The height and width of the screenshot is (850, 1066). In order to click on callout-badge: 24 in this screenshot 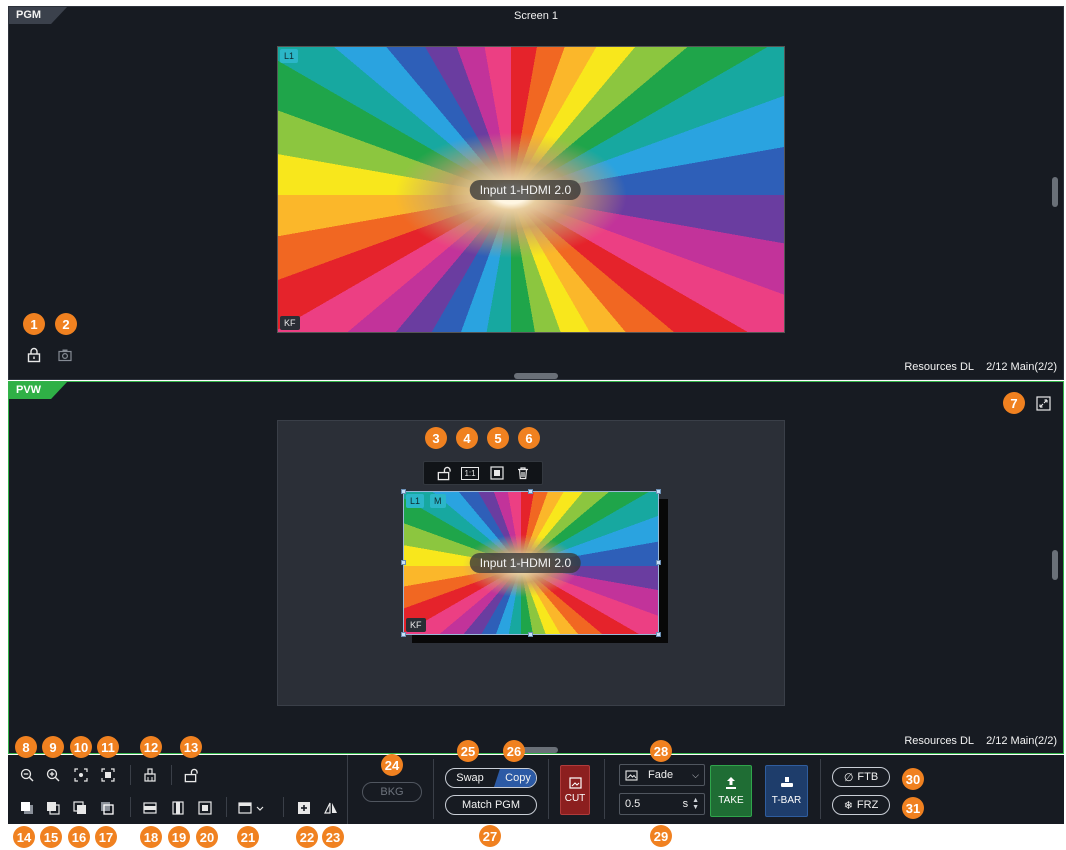, I will do `click(392, 765)`.